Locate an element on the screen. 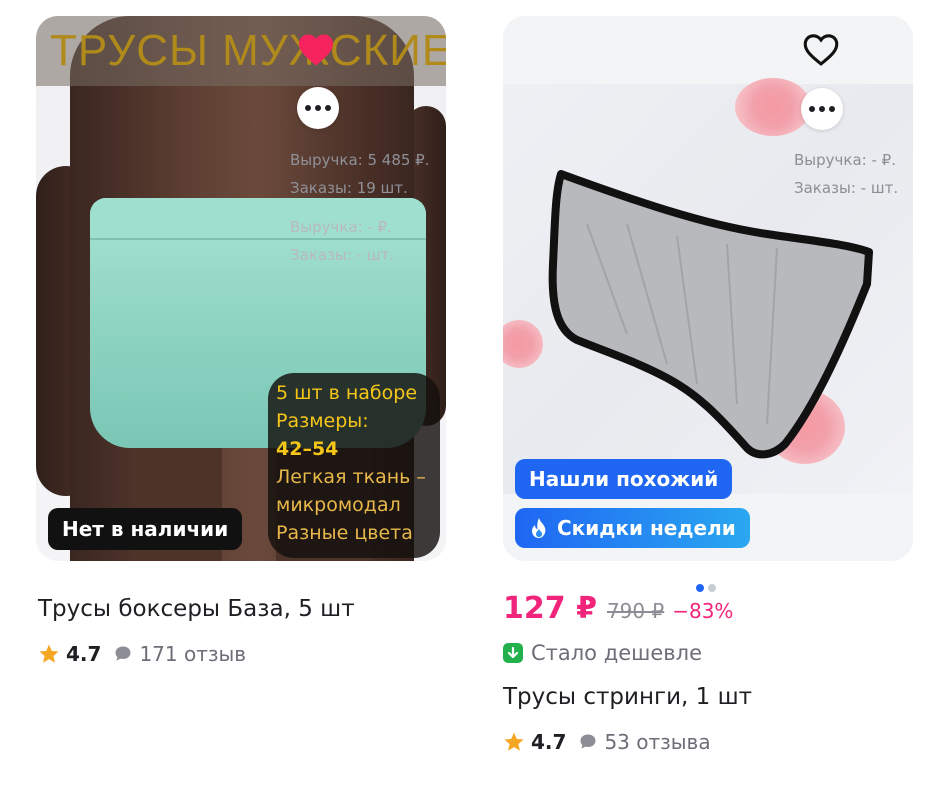 This screenshot has height=804, width=945. product-title: Трусы боксеры База, 5 шт is located at coordinates (196, 609).